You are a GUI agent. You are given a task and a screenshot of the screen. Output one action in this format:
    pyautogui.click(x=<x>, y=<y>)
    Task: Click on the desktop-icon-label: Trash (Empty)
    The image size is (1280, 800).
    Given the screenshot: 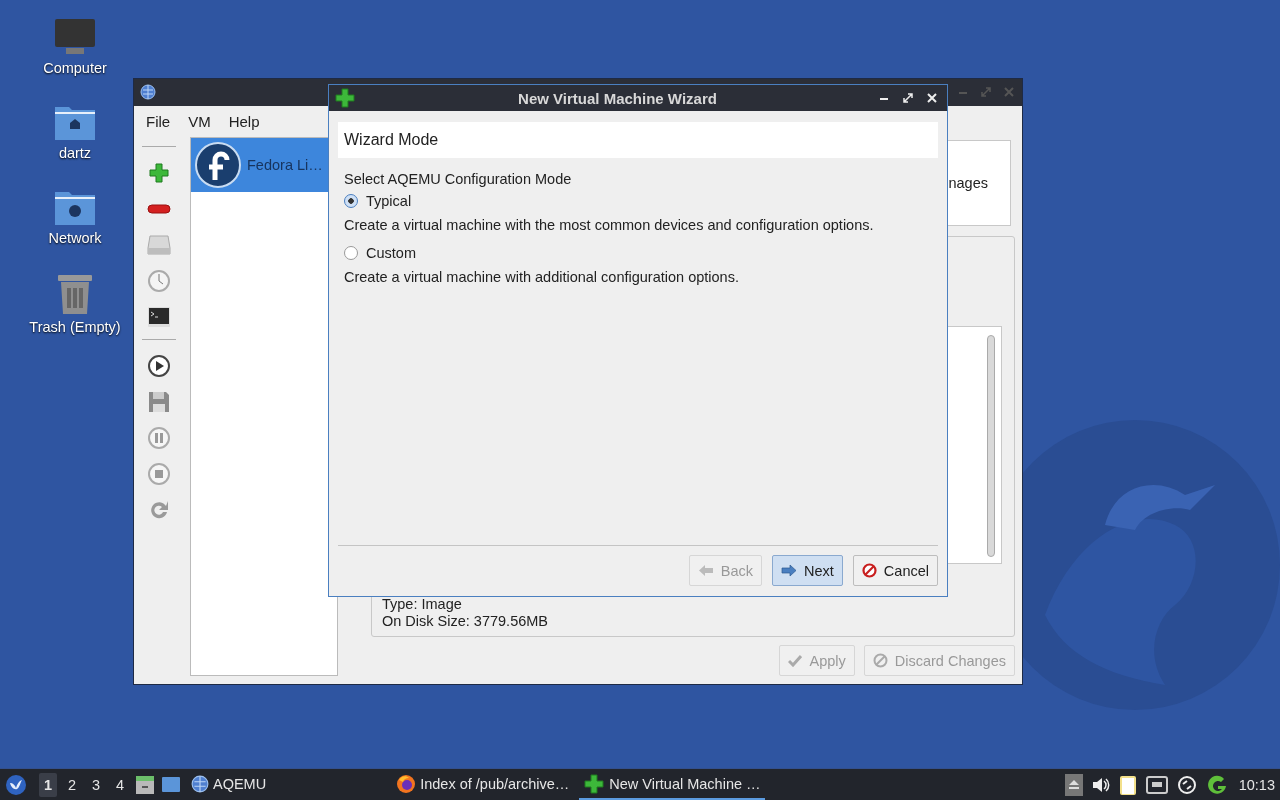 What is the action you would take?
    pyautogui.click(x=75, y=327)
    